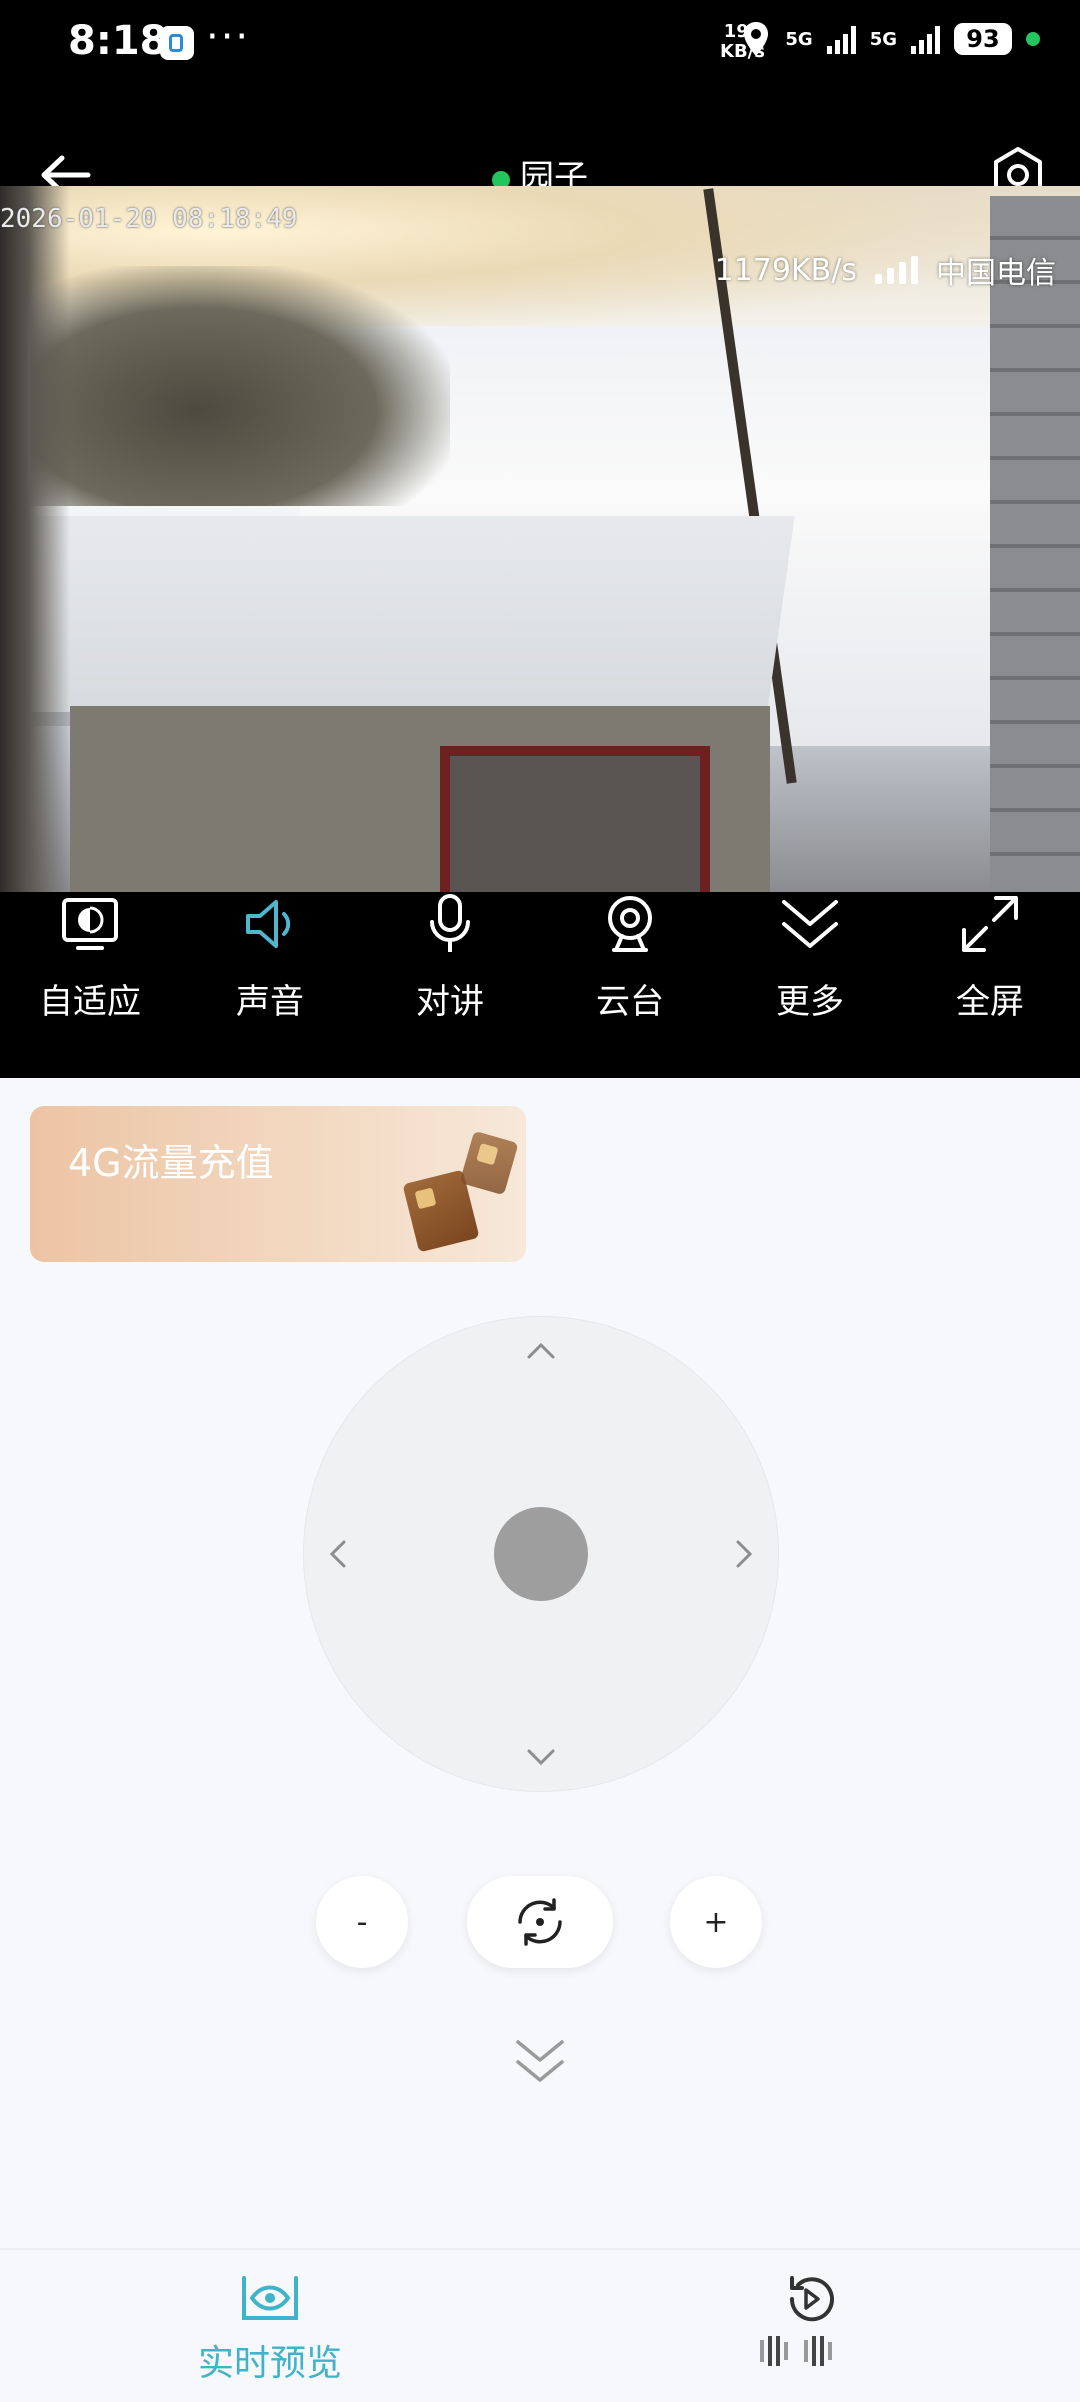 This screenshot has height=2402, width=1080. I want to click on more-notifications-icon: ···, so click(228, 37).